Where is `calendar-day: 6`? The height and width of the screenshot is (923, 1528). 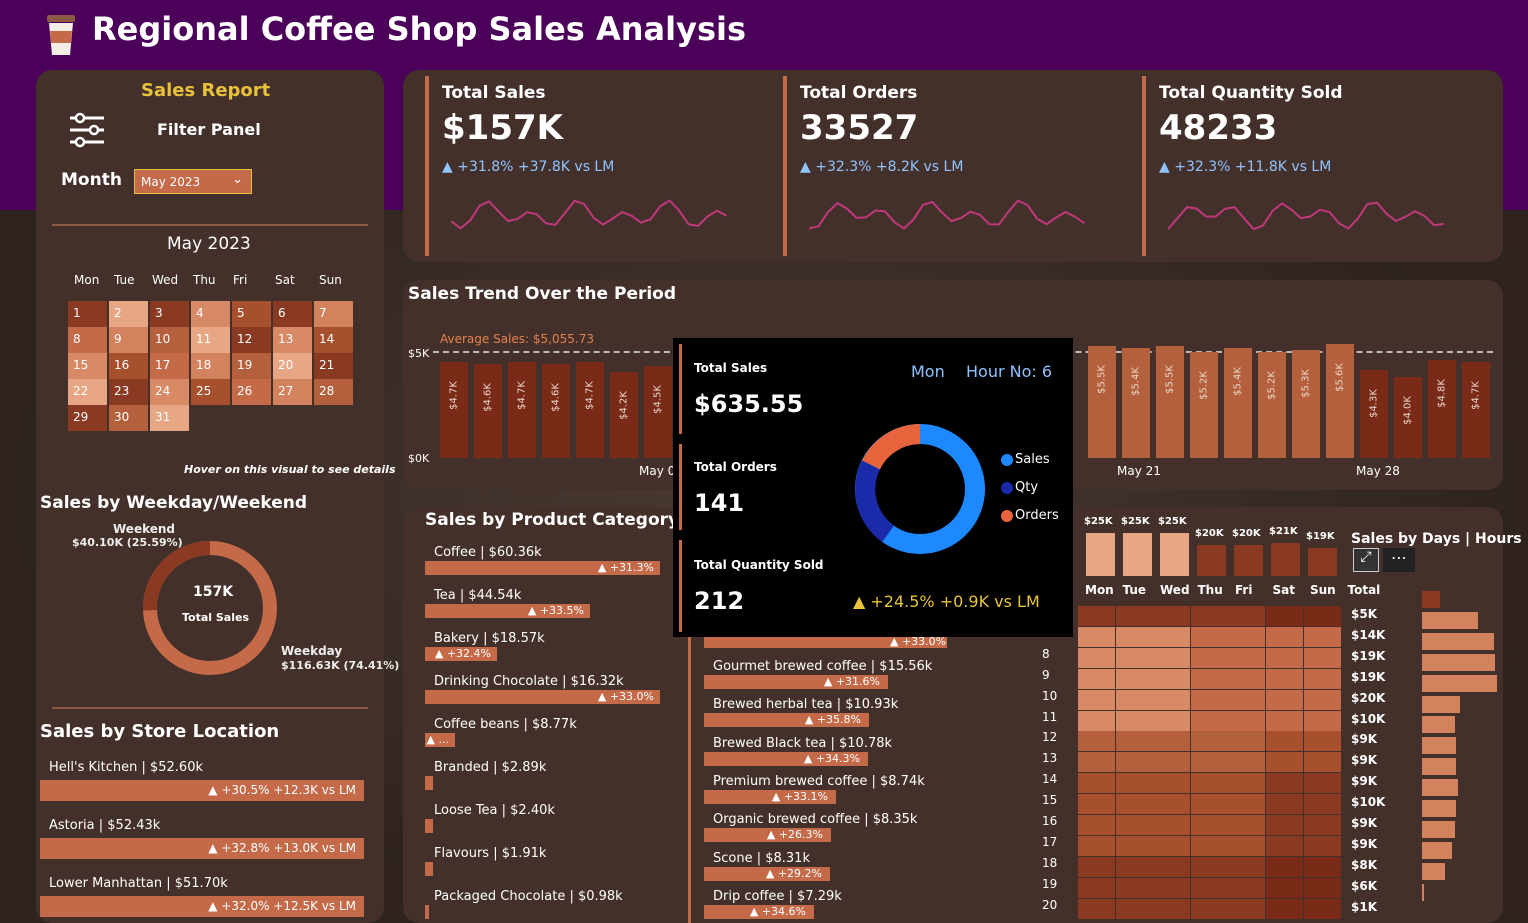 calendar-day: 6 is located at coordinates (292, 314).